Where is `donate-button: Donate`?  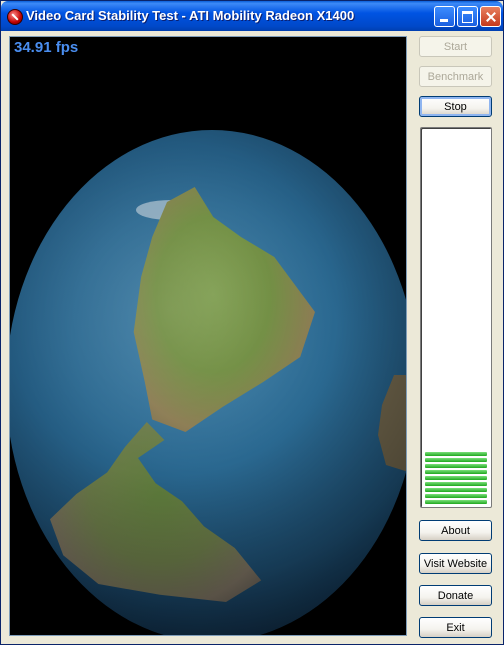
donate-button: Donate is located at coordinates (455, 595).